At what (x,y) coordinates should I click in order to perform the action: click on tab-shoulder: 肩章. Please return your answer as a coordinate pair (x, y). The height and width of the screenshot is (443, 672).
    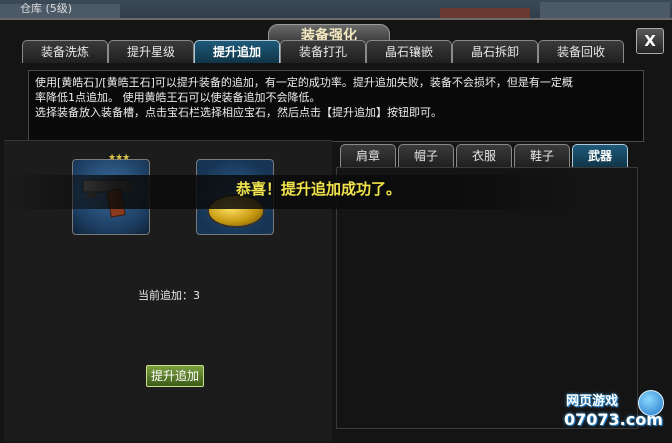
    Looking at the image, I should click on (368, 155).